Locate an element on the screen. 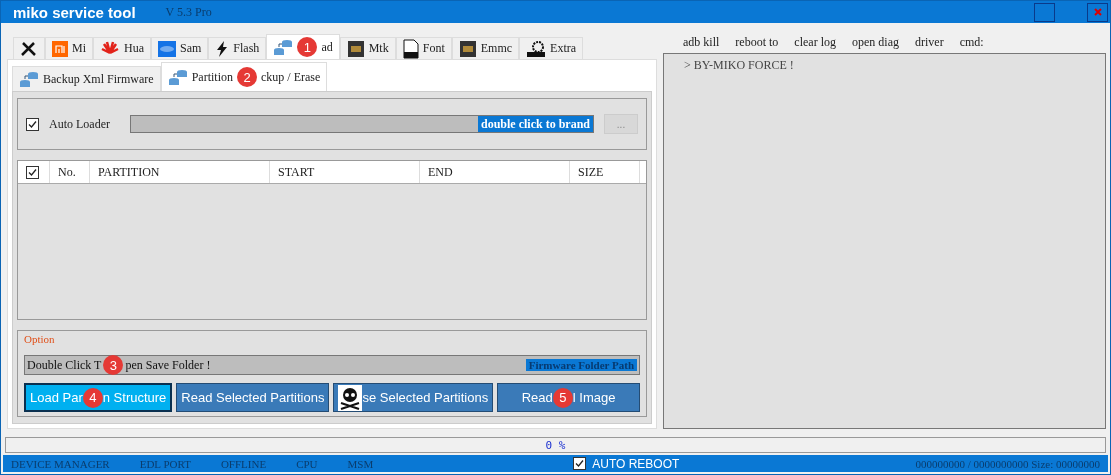  tab-label: Mtk is located at coordinates (378, 48).